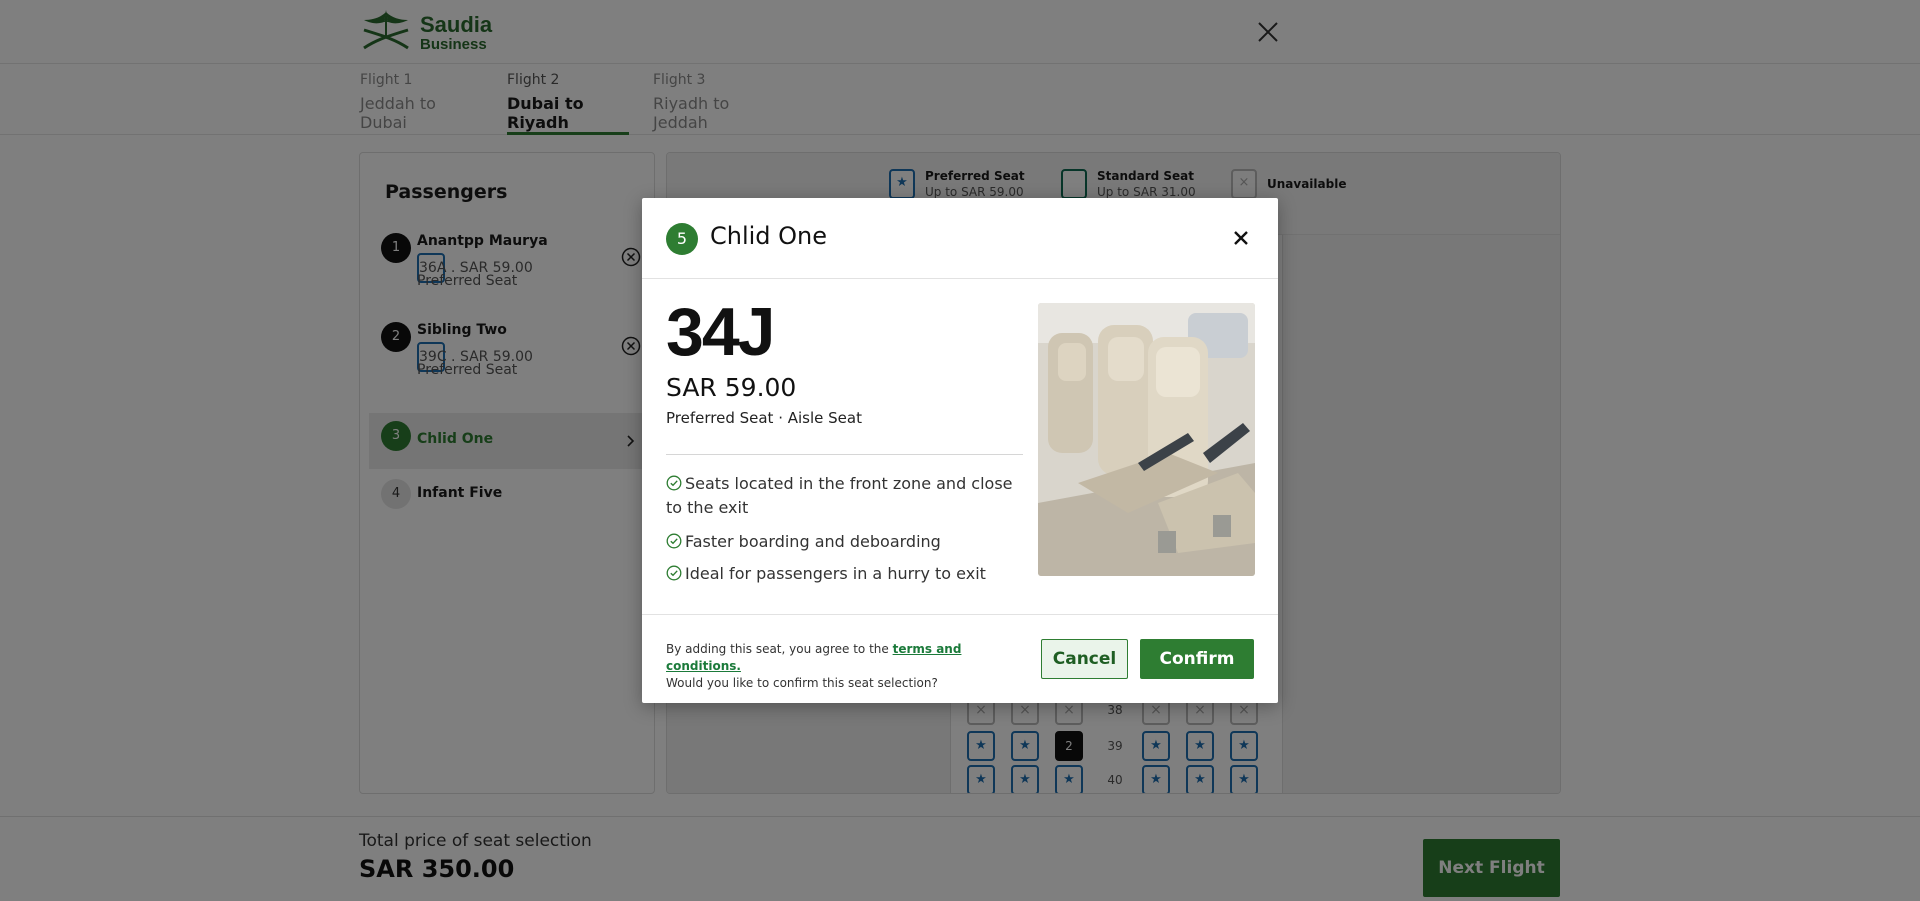 Image resolution: width=1920 pixels, height=901 pixels. What do you see at coordinates (1197, 659) in the screenshot?
I see `confirm-button: Confirm` at bounding box center [1197, 659].